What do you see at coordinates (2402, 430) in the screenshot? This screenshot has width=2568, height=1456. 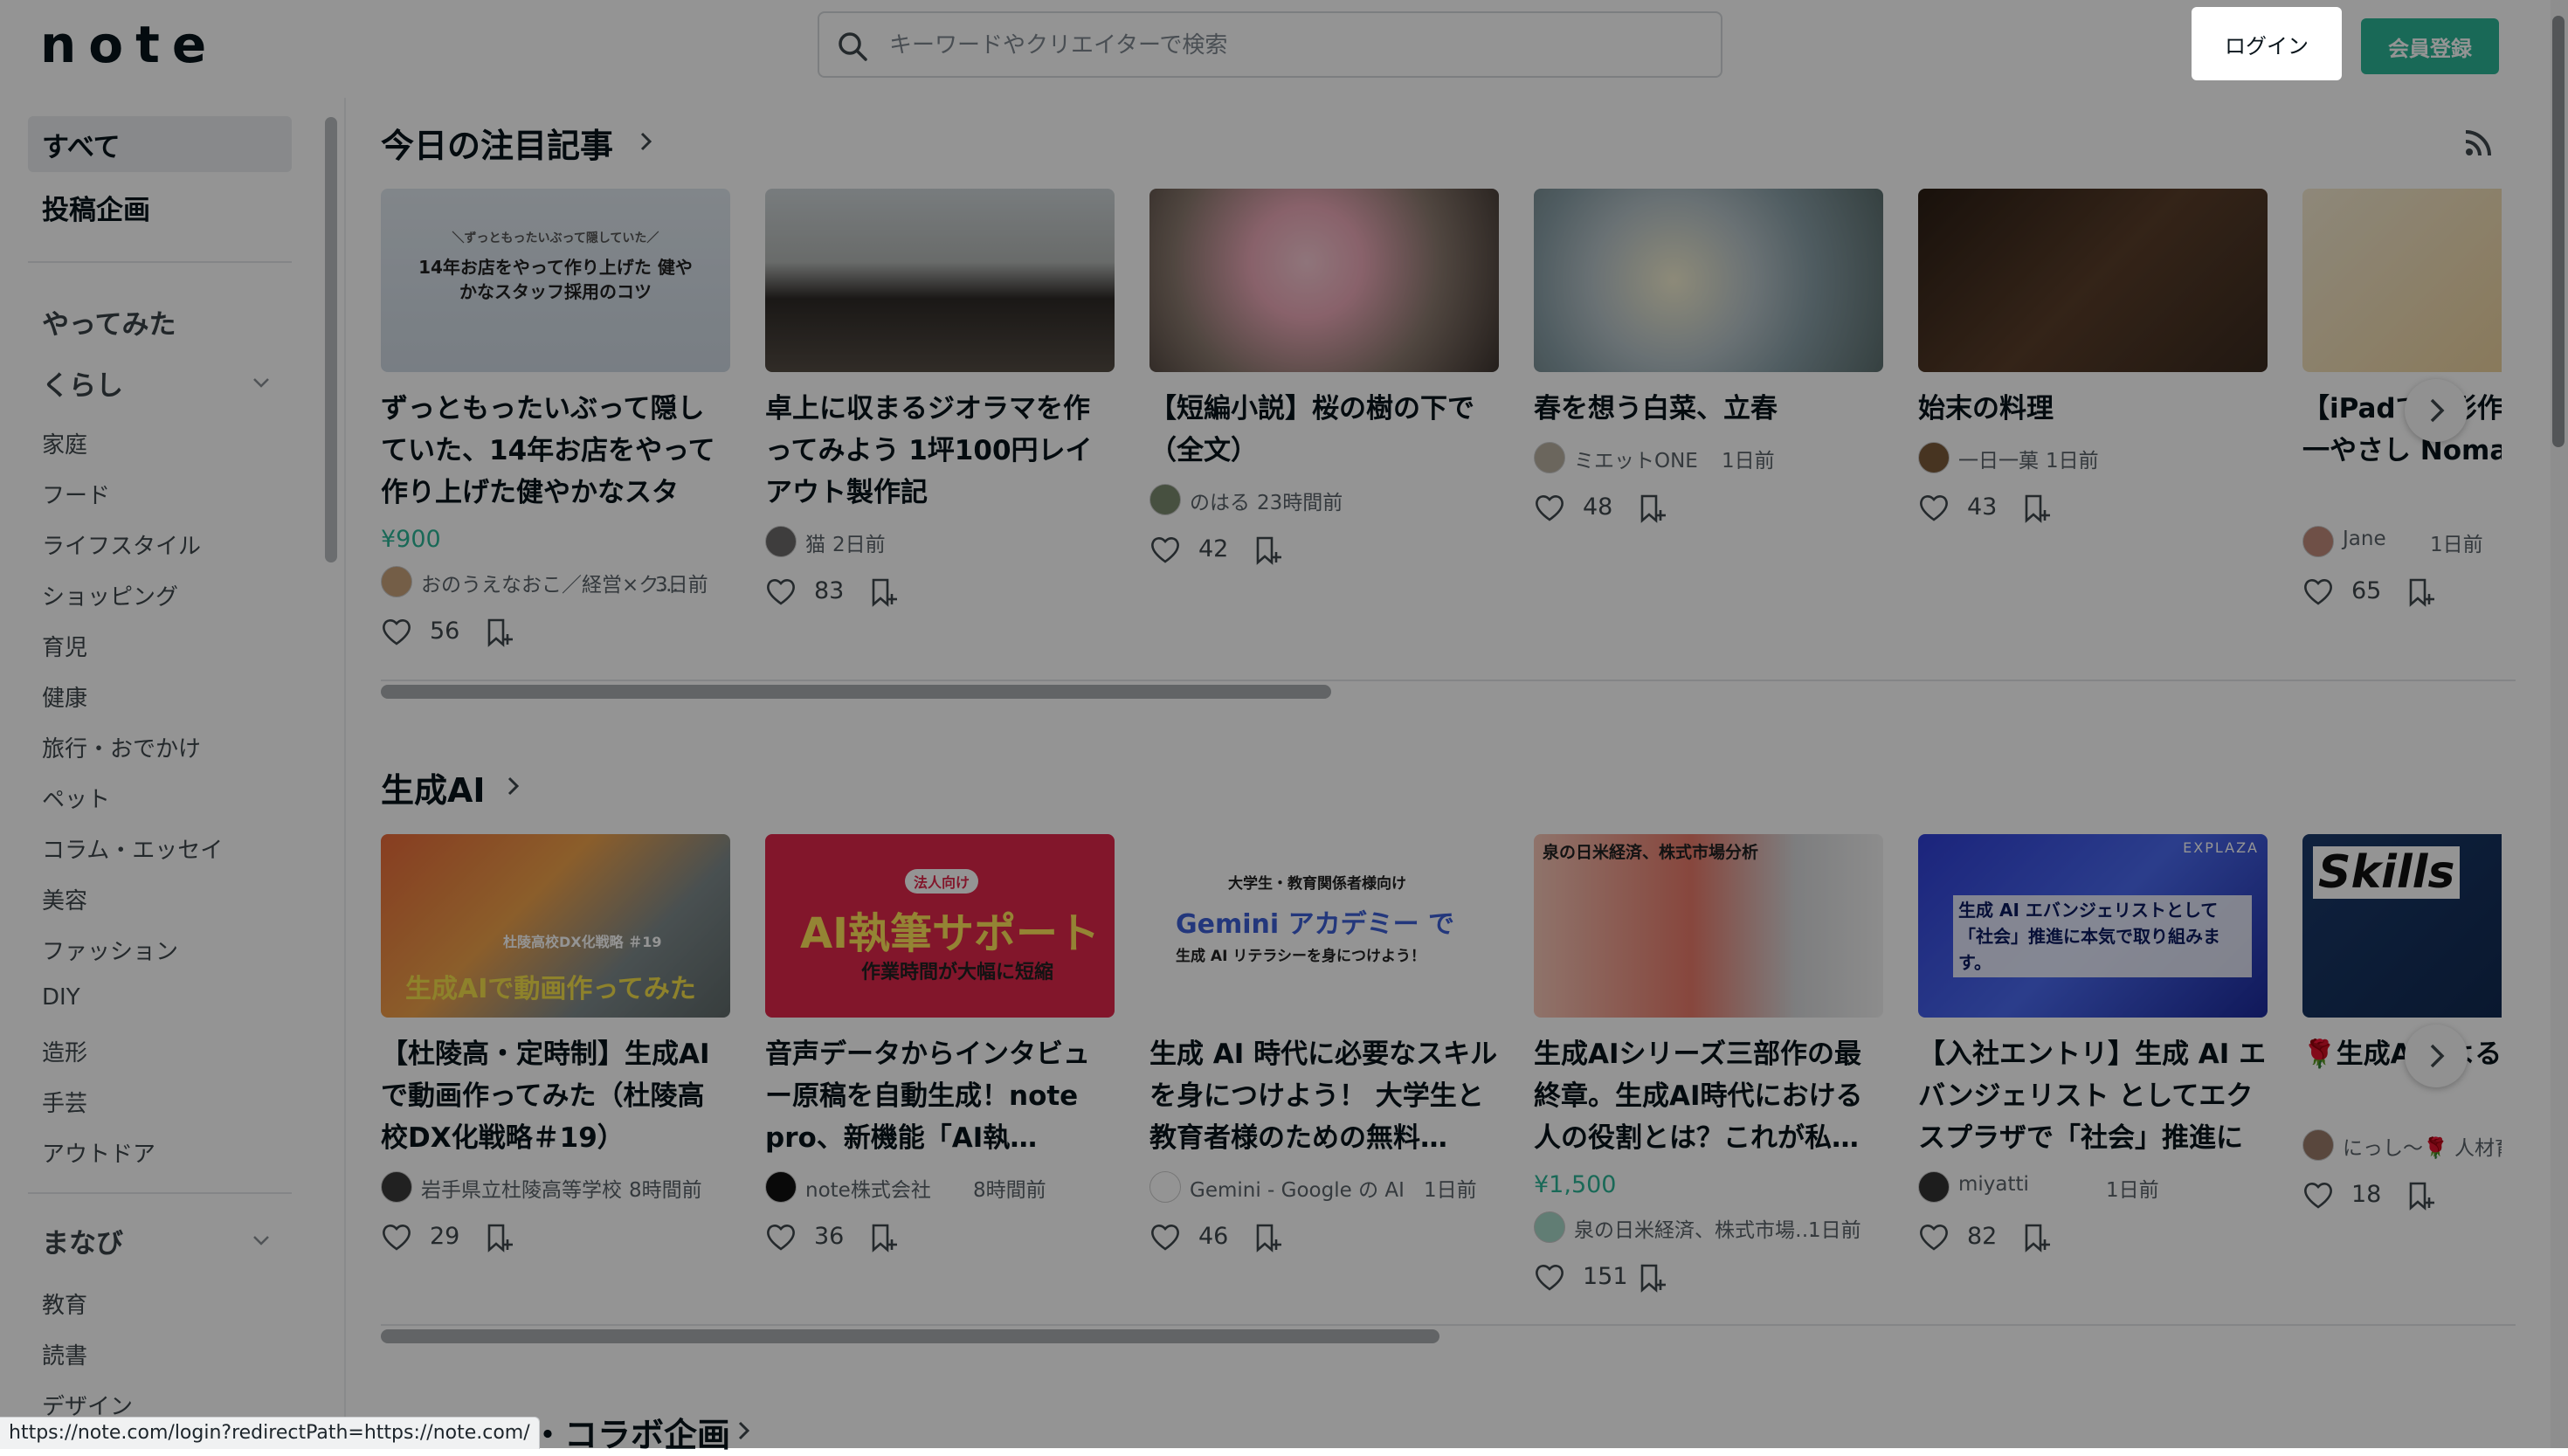 I see `article-title: 【iPadで造形作品 版！世界一やさし NomadSculpt` at bounding box center [2402, 430].